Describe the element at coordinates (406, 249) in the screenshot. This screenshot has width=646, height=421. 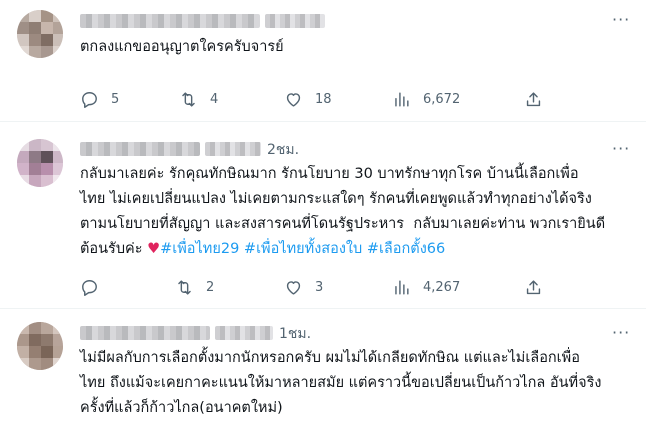
I see `hashtag: #เลือกตั้ง66` at that location.